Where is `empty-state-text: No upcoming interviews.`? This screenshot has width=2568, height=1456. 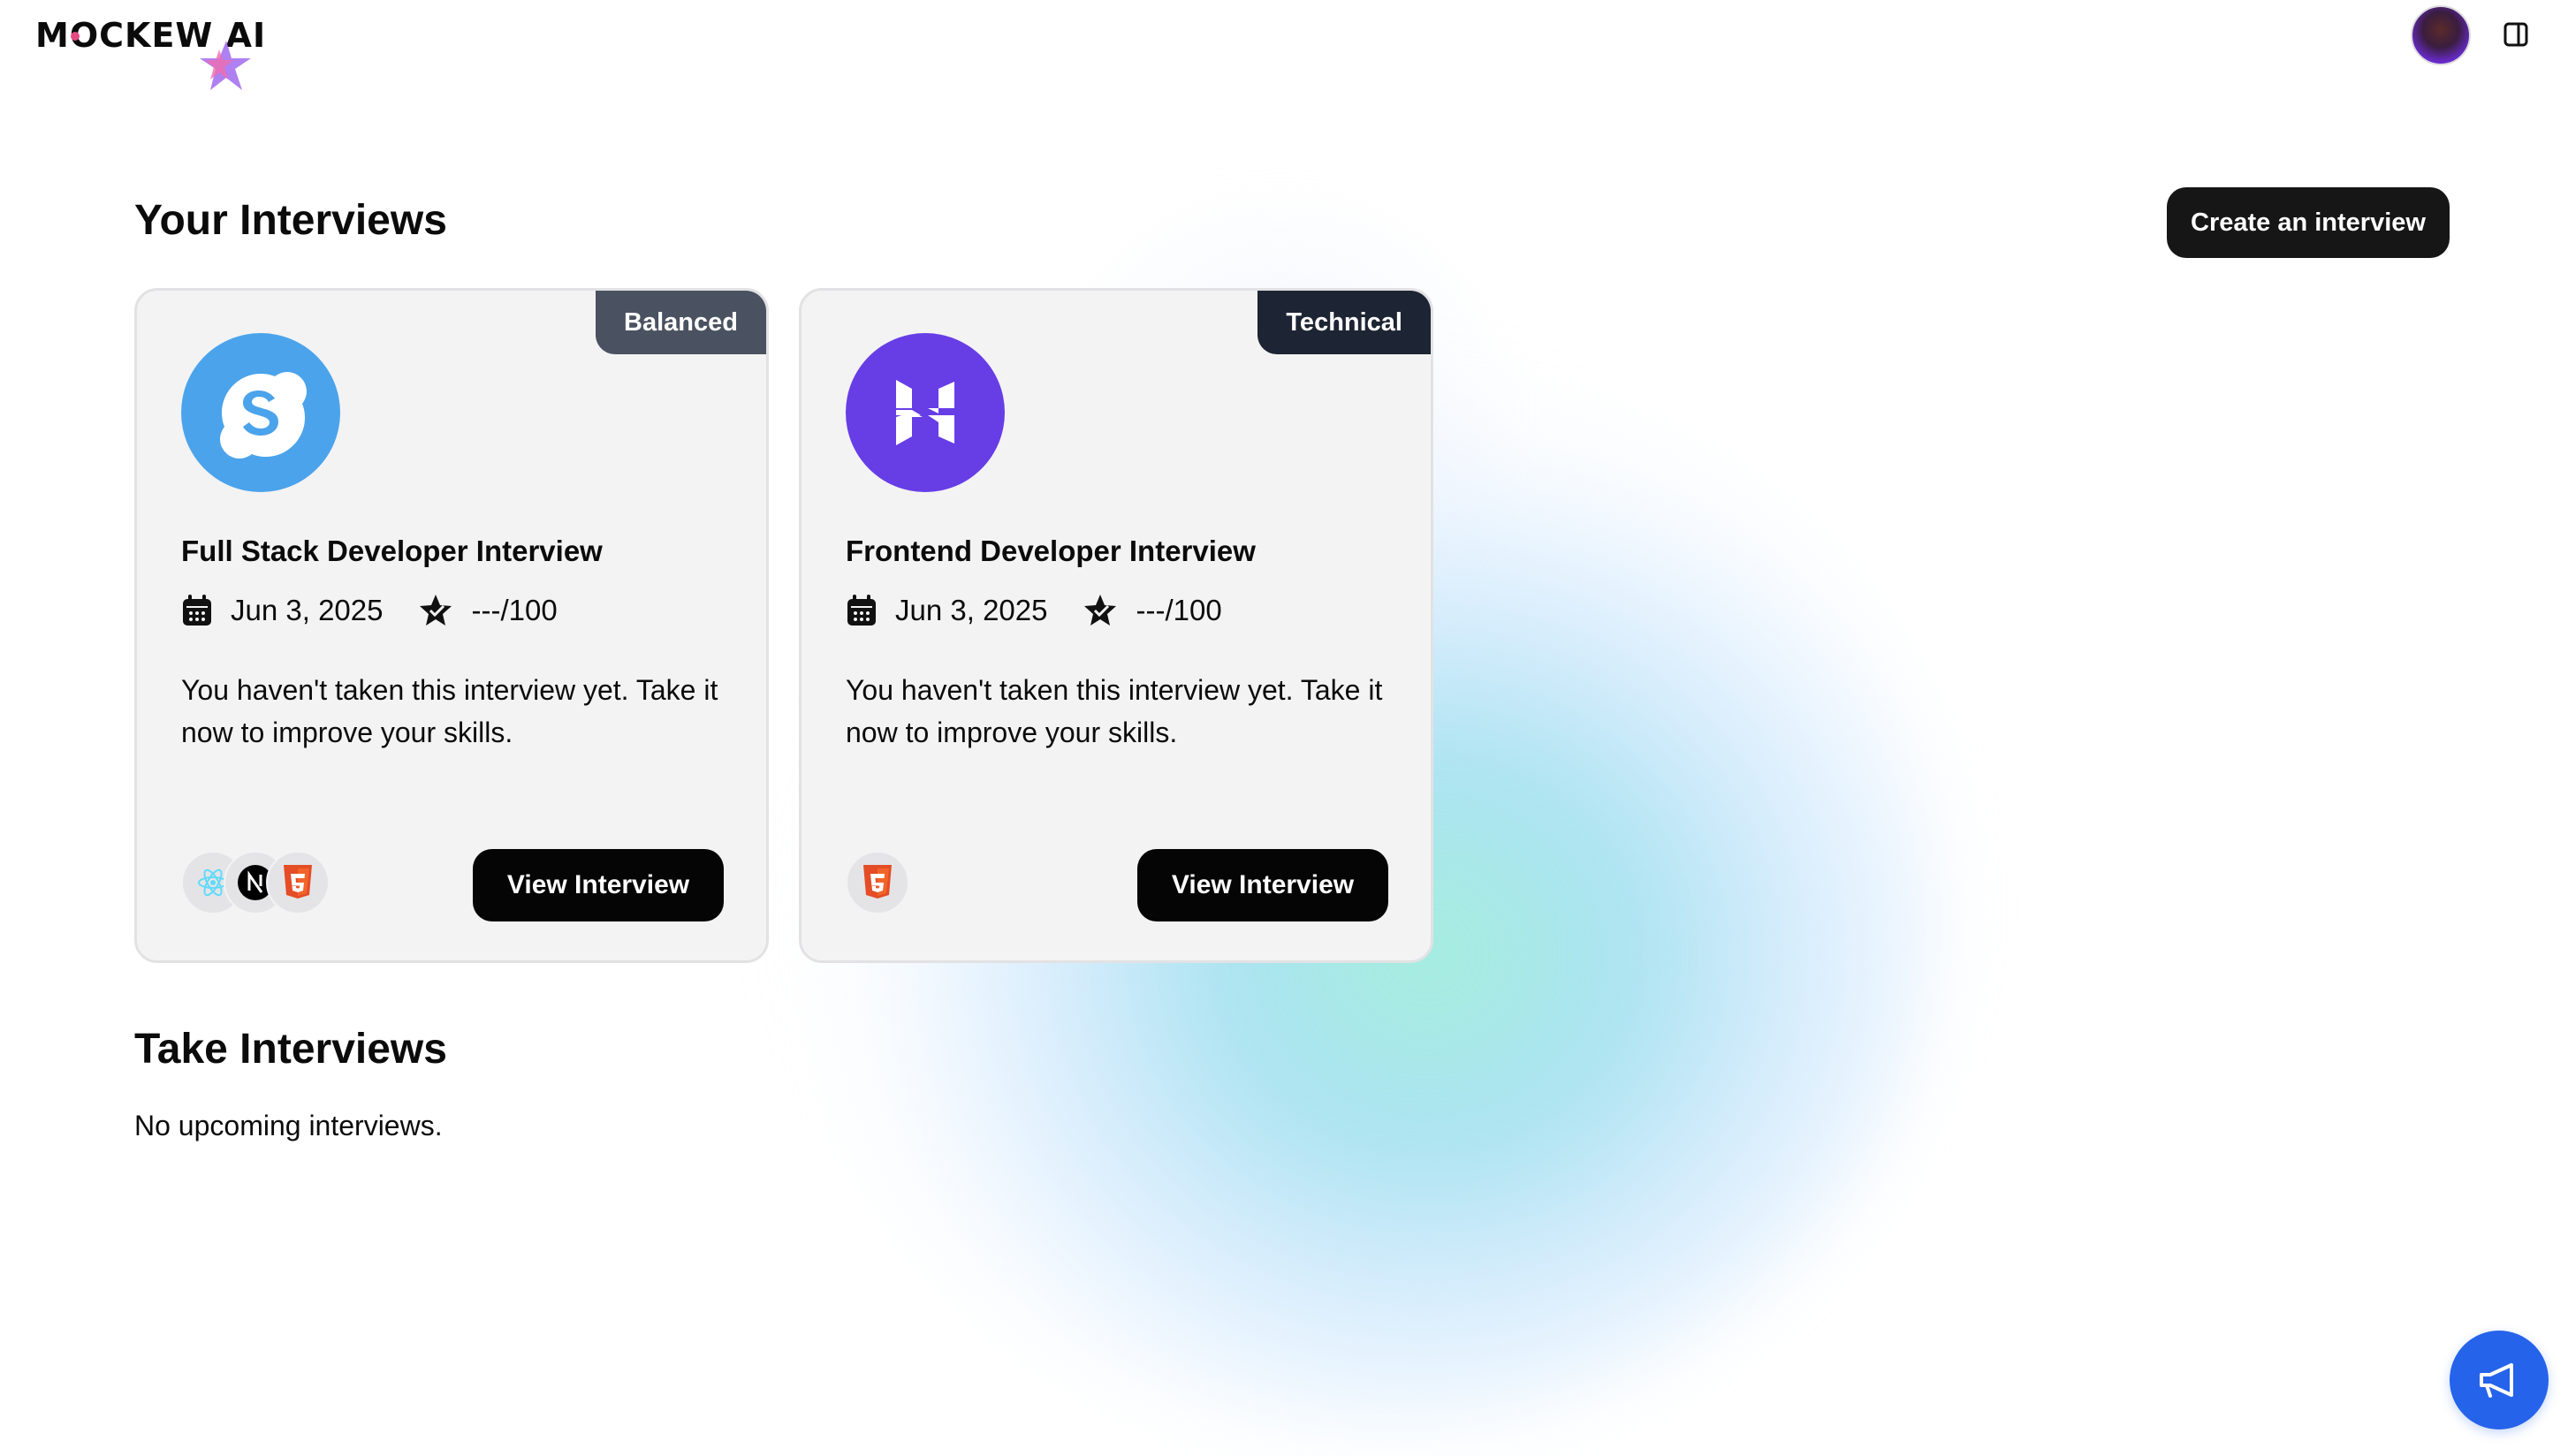
empty-state-text: No upcoming interviews. is located at coordinates (288, 1126).